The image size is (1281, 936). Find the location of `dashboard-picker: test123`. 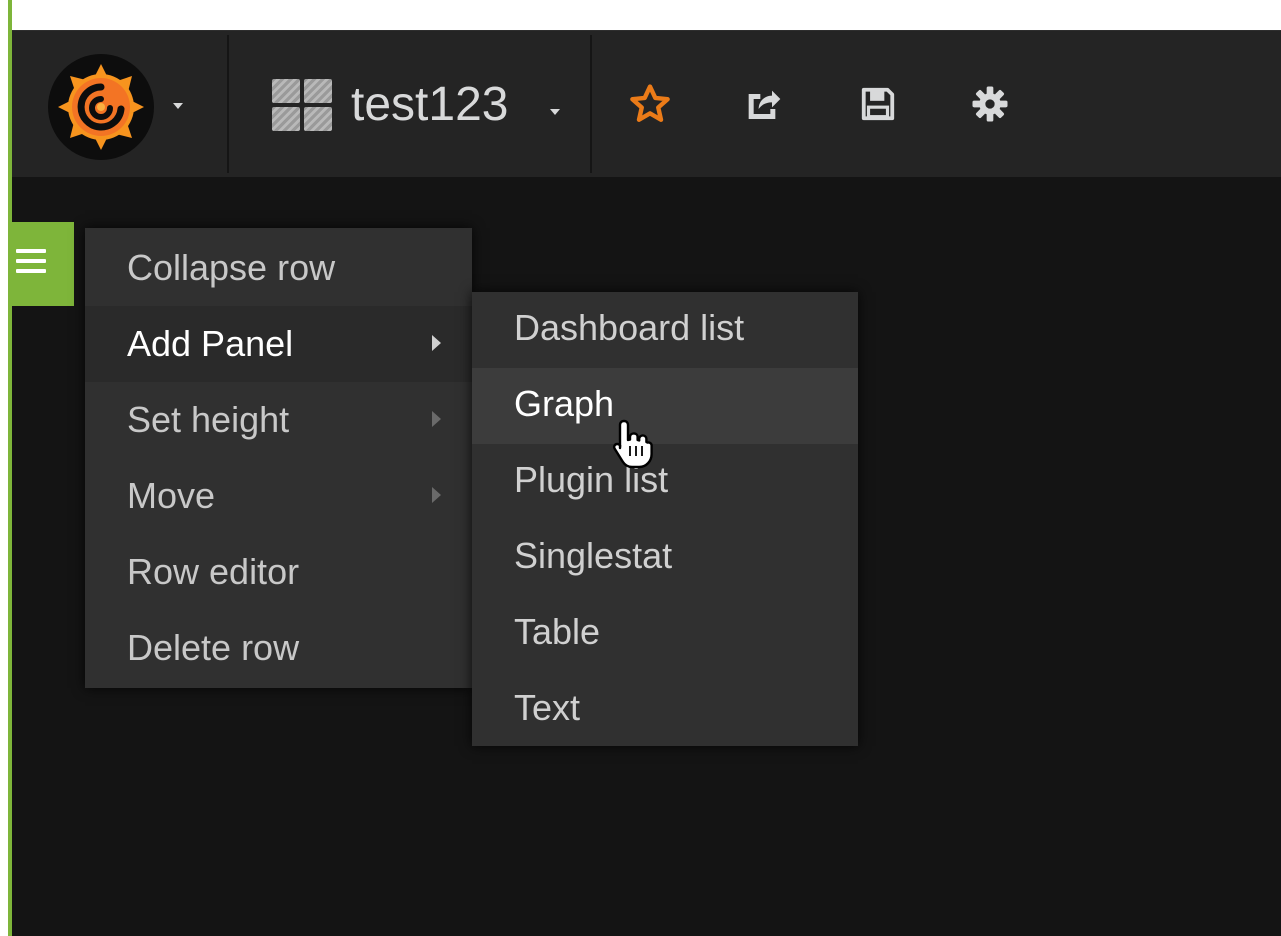

dashboard-picker: test123 is located at coordinates (409, 104).